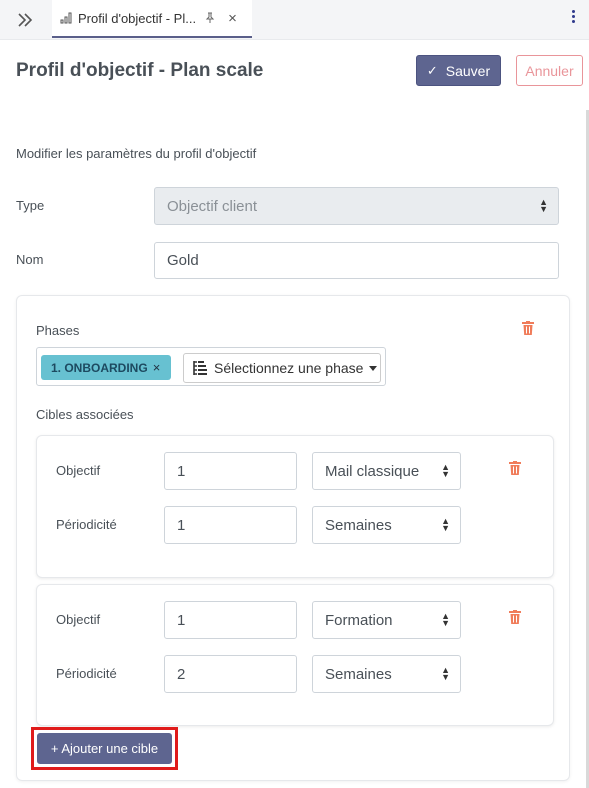  I want to click on periodicite-input: 2, so click(230, 674).